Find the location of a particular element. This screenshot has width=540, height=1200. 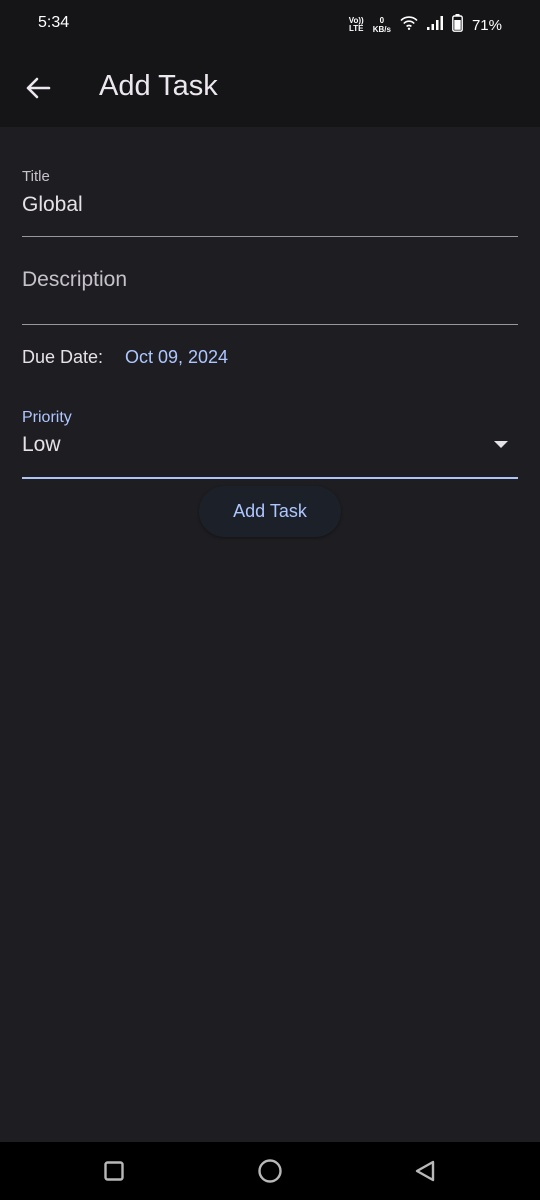

recents-button is located at coordinates (114, 1171).